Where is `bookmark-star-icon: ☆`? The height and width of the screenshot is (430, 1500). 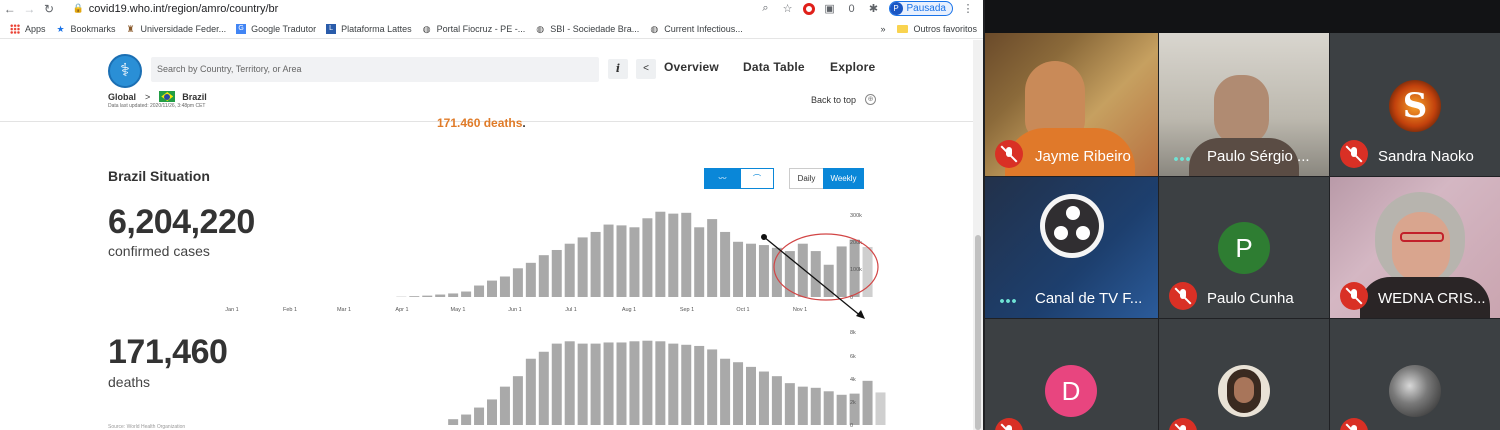 bookmark-star-icon: ☆ is located at coordinates (788, 8).